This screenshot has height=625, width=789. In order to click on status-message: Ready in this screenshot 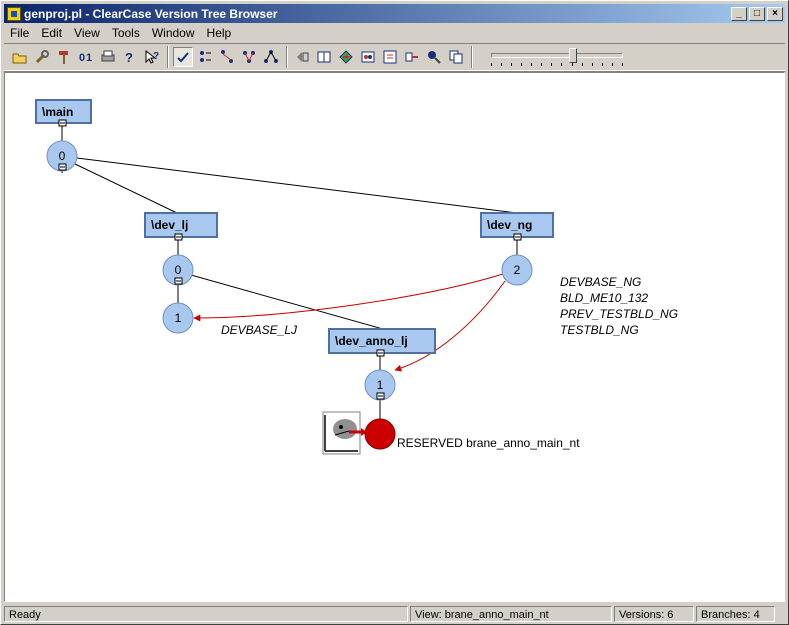, I will do `click(206, 613)`.